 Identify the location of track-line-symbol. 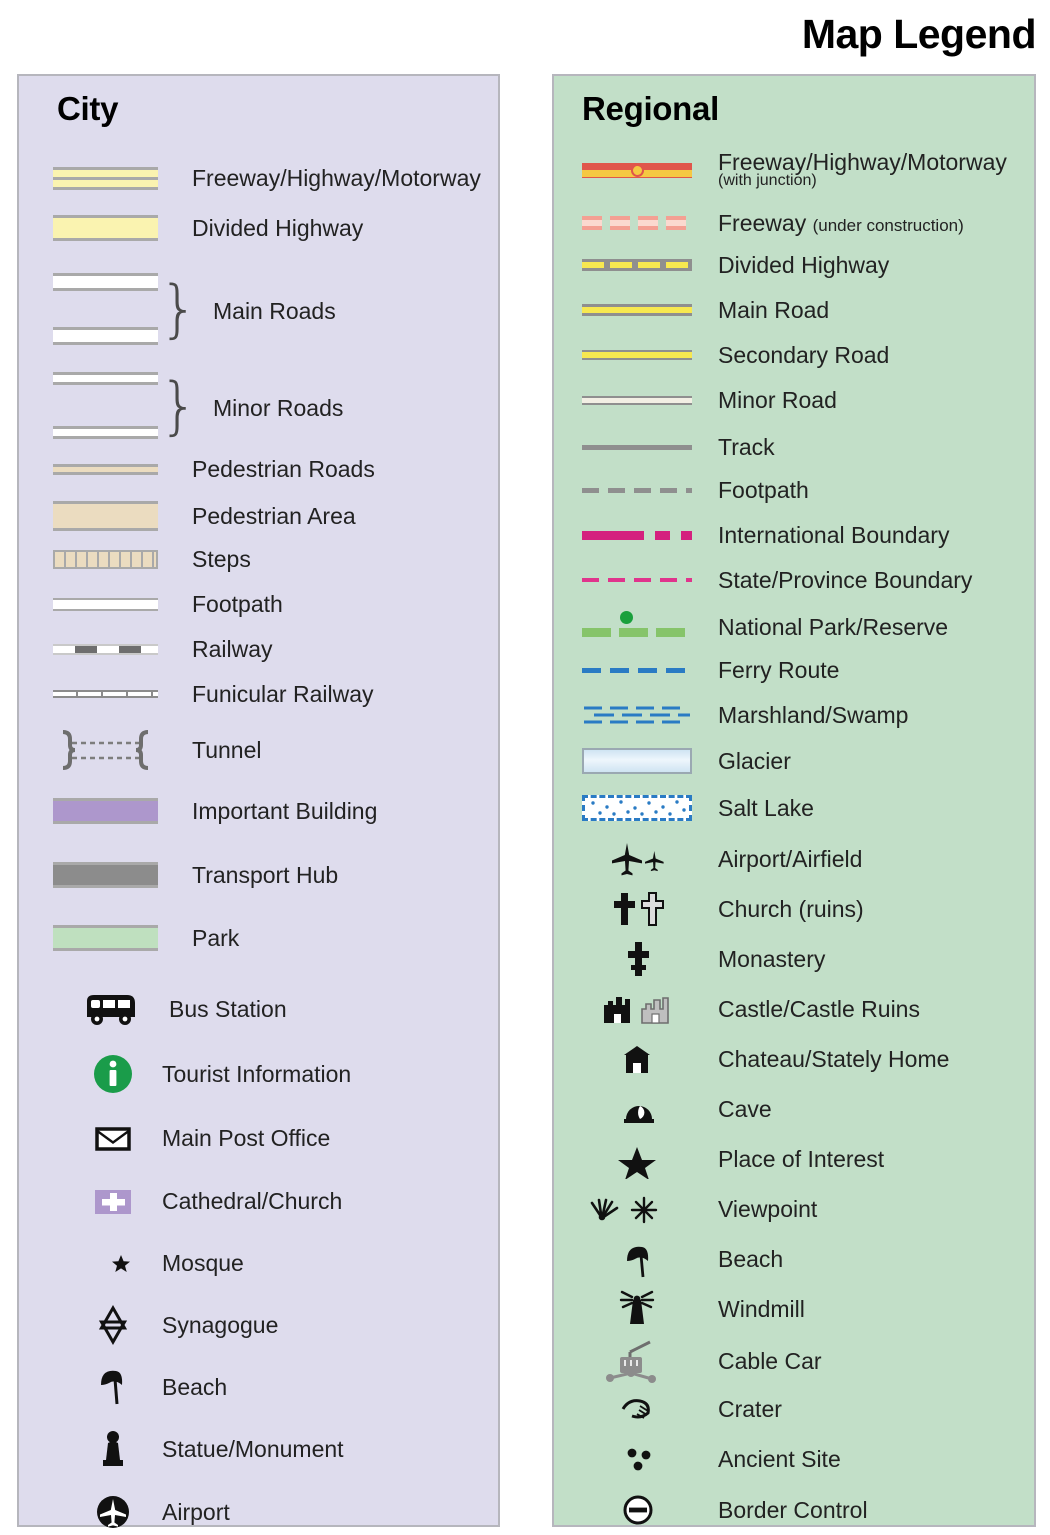
(637, 447).